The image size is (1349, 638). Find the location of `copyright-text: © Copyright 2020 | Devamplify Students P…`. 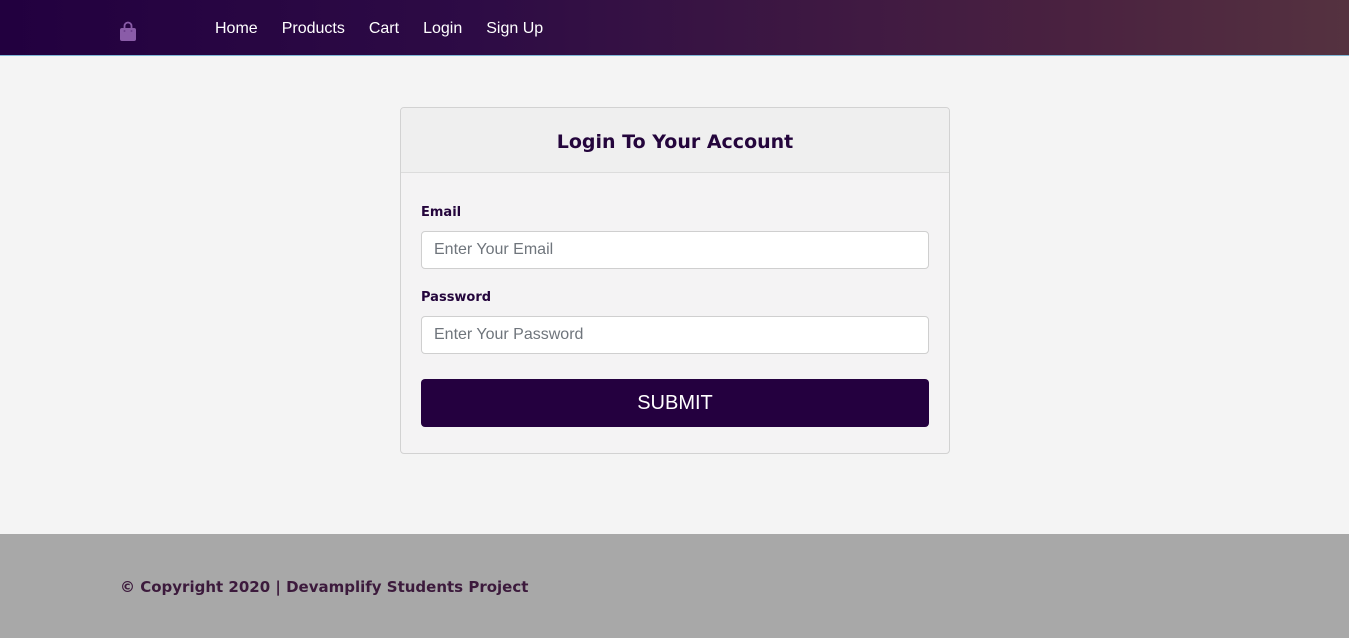

copyright-text: © Copyright 2020 | Devamplify Students P… is located at coordinates (324, 587).